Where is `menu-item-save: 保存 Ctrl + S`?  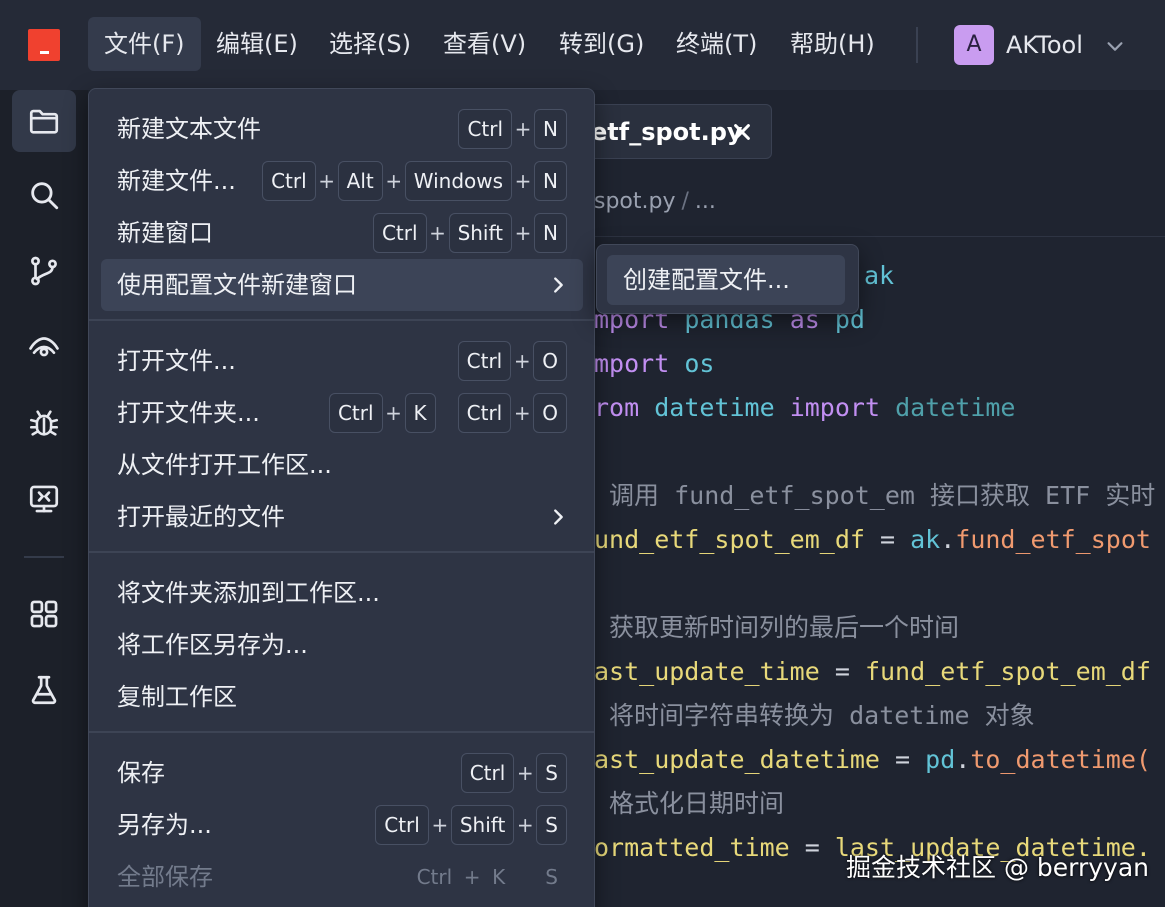
menu-item-save: 保存 Ctrl + S is located at coordinates (342, 773).